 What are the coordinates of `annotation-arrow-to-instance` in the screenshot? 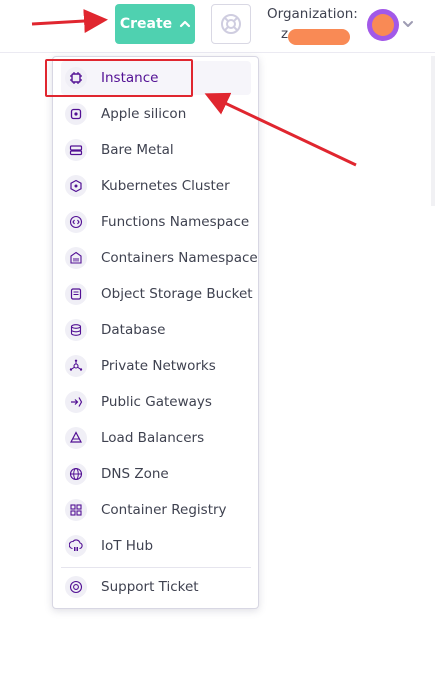 It's located at (280, 129).